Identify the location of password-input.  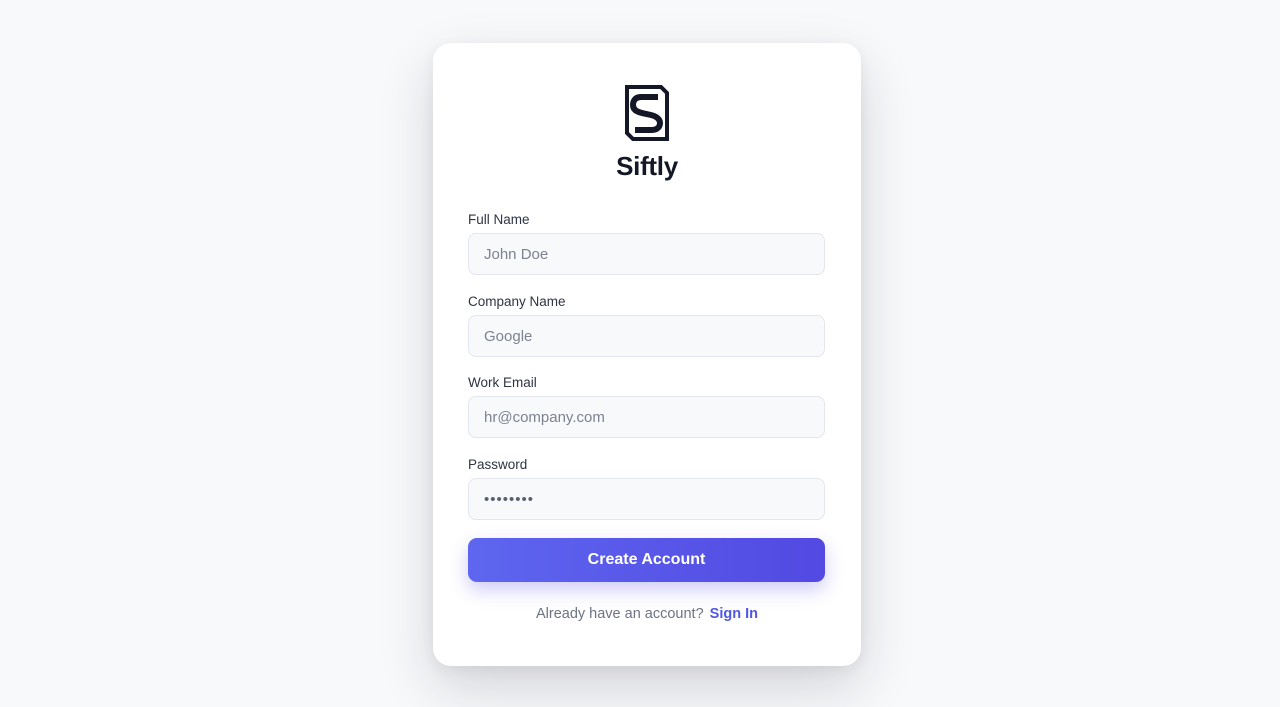
(646, 499).